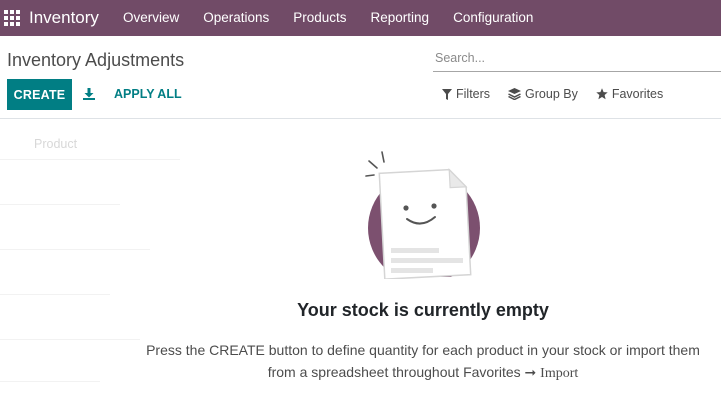 The image size is (721, 401). Describe the element at coordinates (473, 94) in the screenshot. I see `filters-label: Filters` at that location.